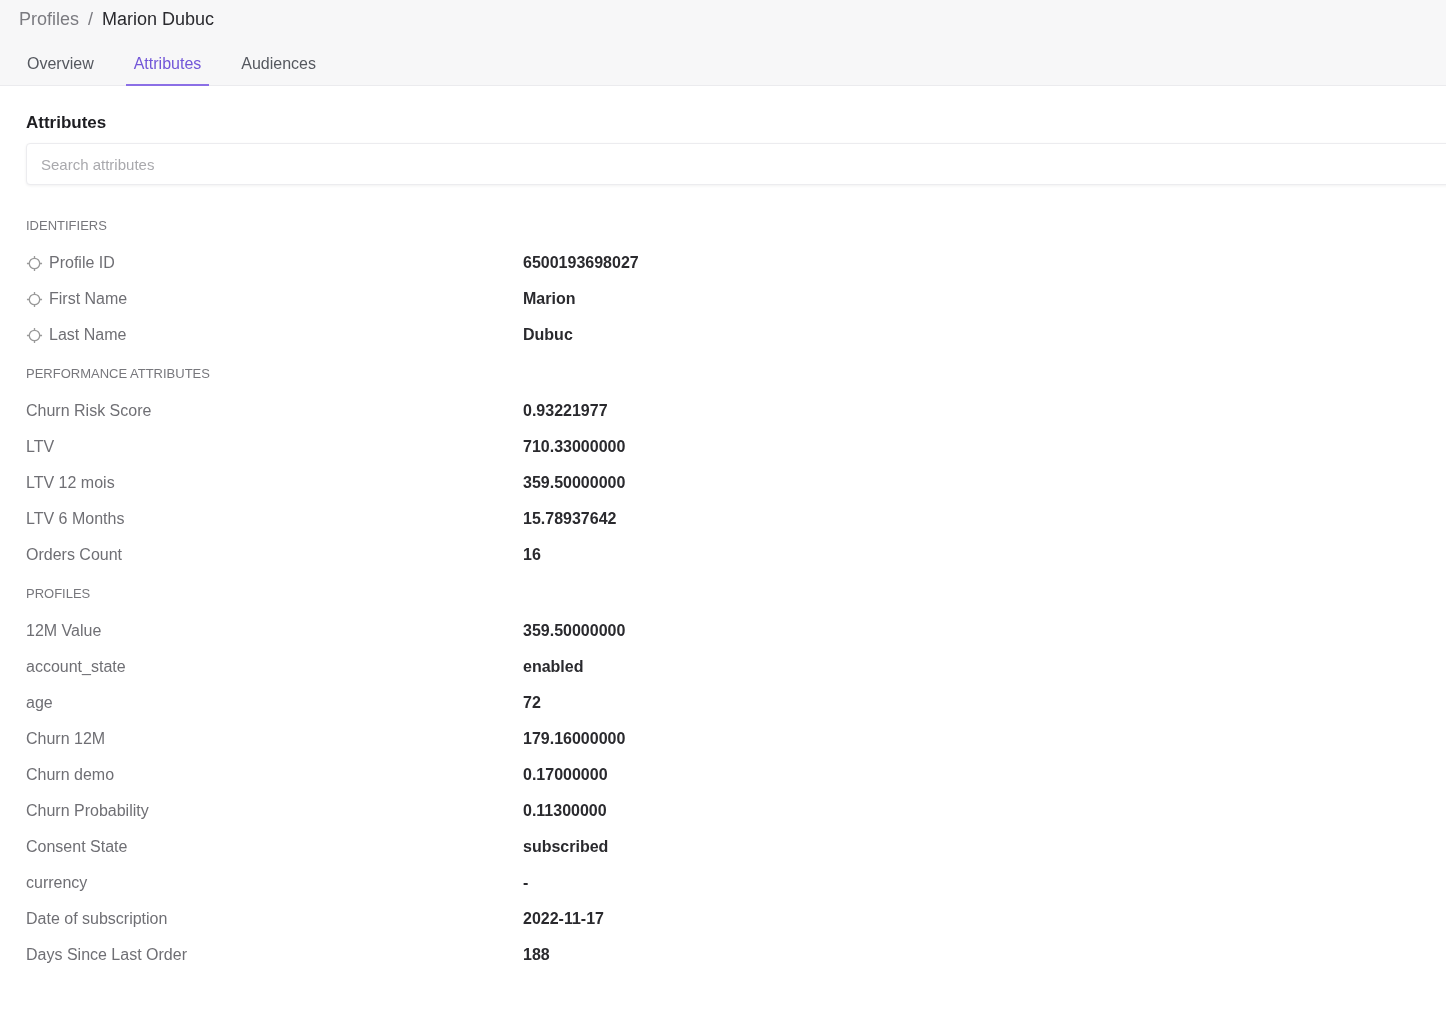  I want to click on breadcrumb-current: Marion Dubuc, so click(158, 19).